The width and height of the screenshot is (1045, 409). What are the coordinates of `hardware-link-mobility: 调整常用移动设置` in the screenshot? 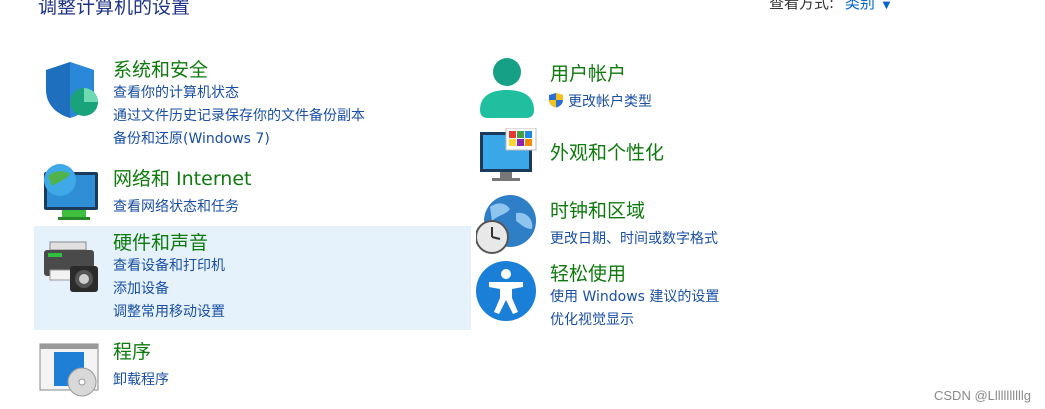 It's located at (169, 311).